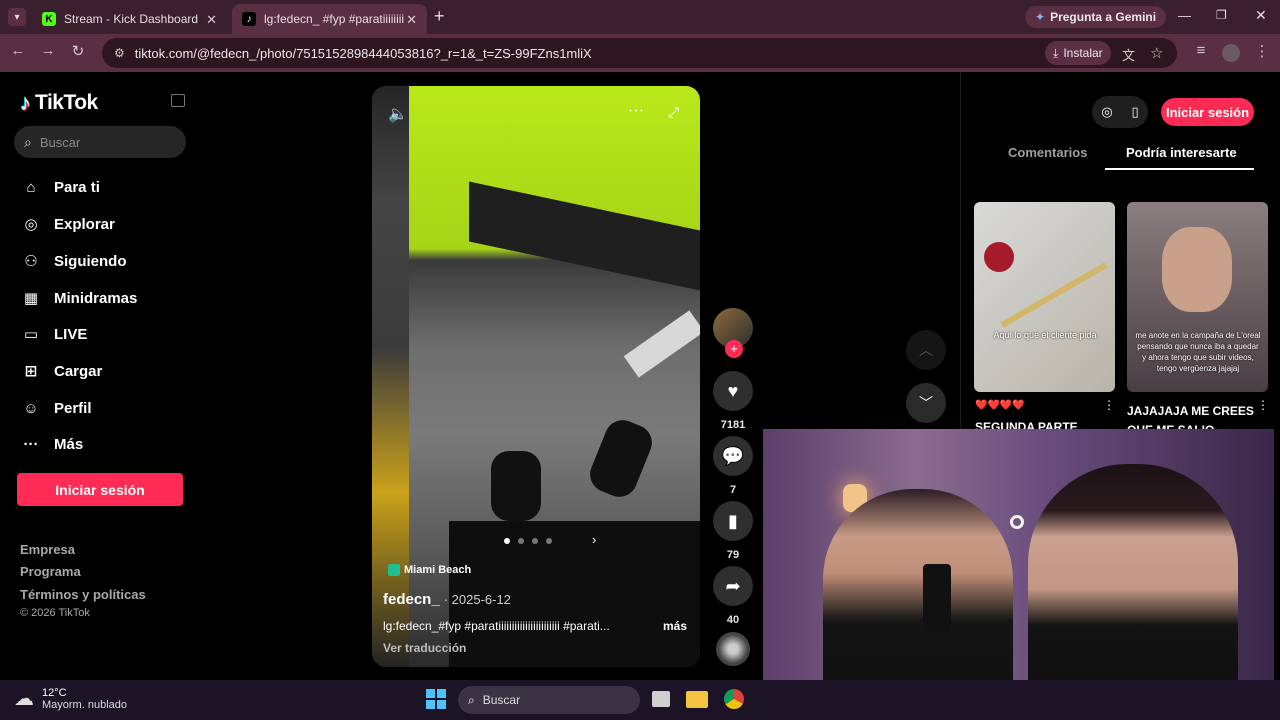  What do you see at coordinates (73, 261) in the screenshot?
I see `sidebar-item-siguiendo: ⚇ Siguiendo` at bounding box center [73, 261].